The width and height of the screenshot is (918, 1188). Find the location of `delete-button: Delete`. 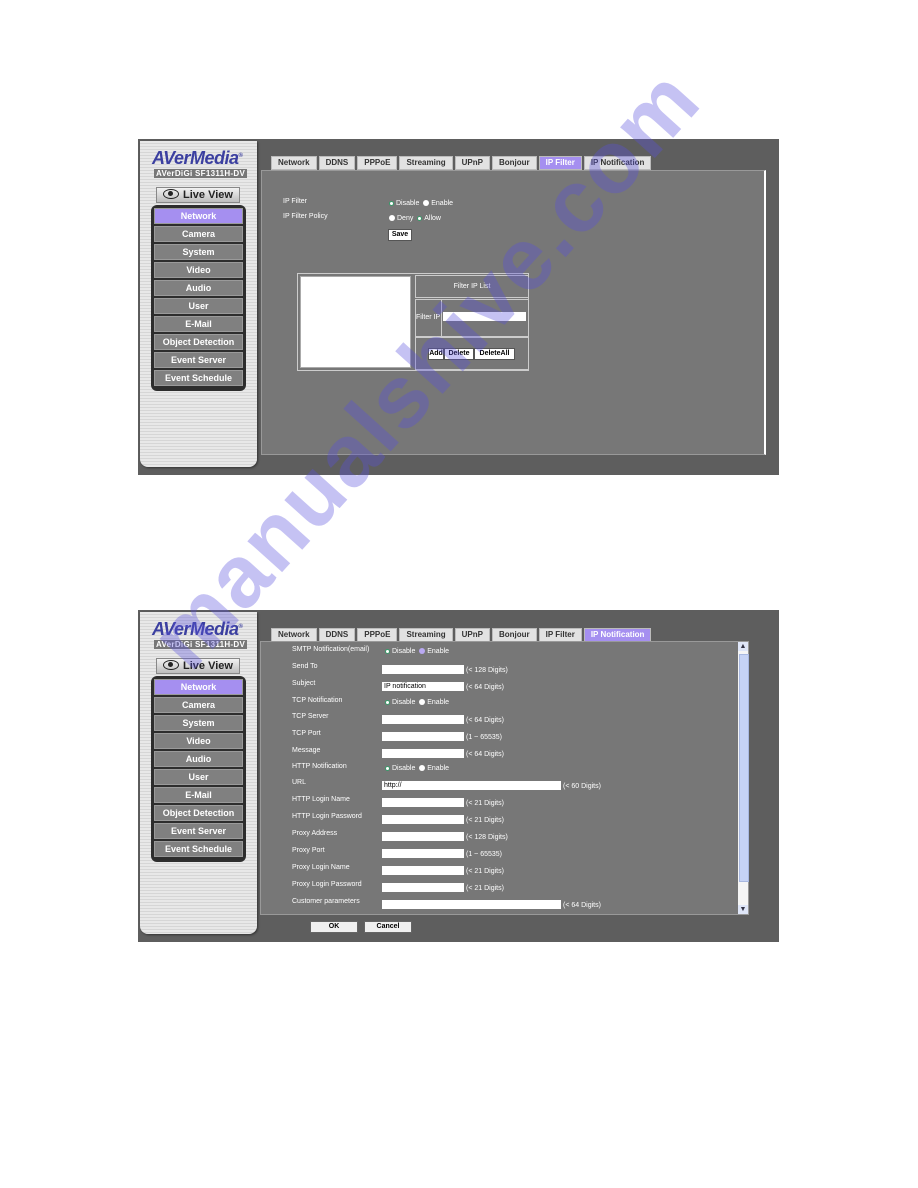

delete-button: Delete is located at coordinates (459, 354).